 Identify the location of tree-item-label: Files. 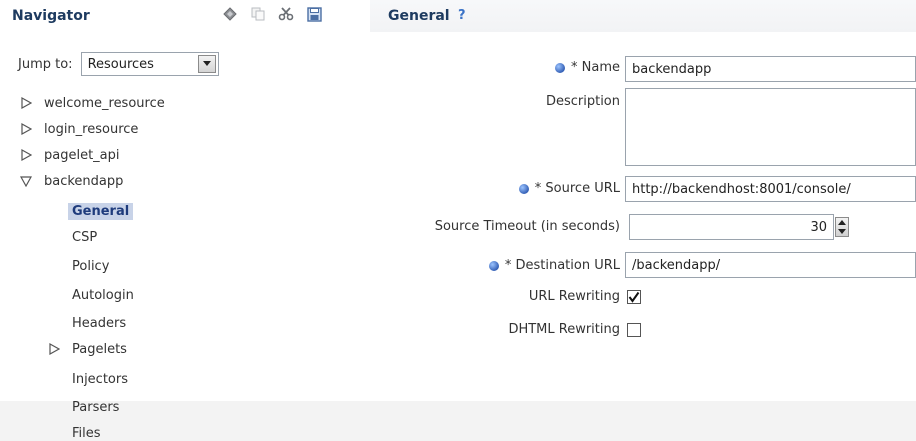
(86, 433).